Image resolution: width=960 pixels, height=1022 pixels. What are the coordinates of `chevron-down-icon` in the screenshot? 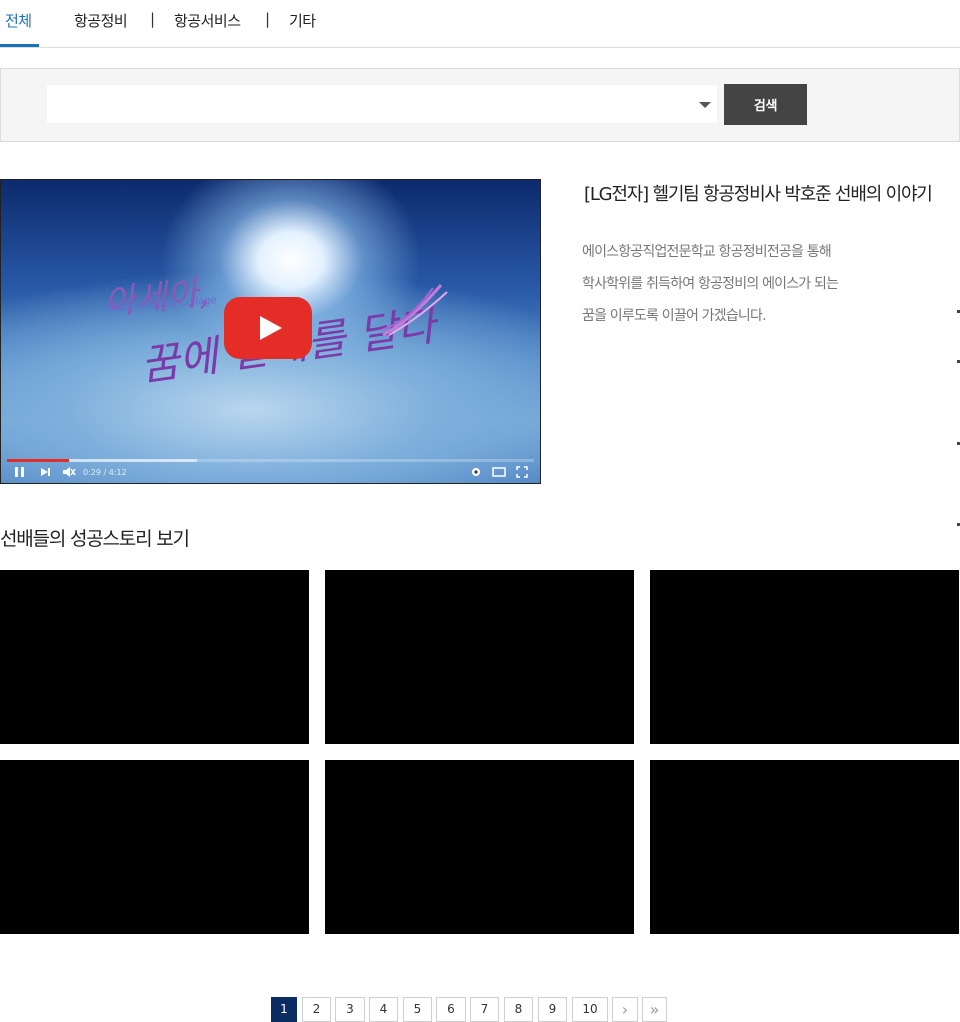 It's located at (705, 105).